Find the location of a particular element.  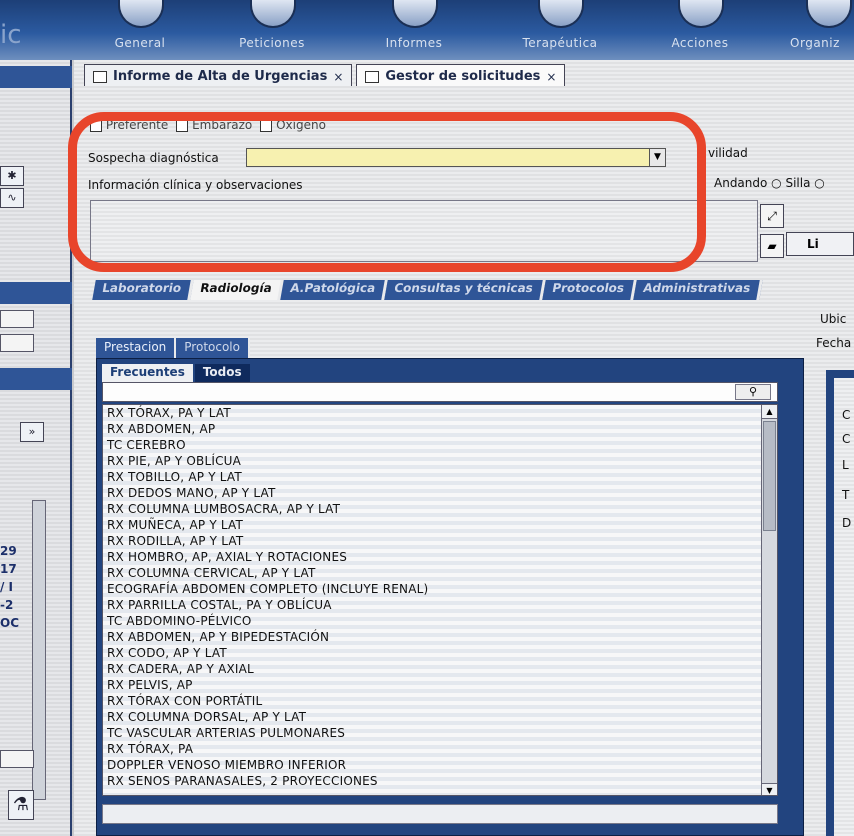

search-icon: ⚲ is located at coordinates (753, 392).